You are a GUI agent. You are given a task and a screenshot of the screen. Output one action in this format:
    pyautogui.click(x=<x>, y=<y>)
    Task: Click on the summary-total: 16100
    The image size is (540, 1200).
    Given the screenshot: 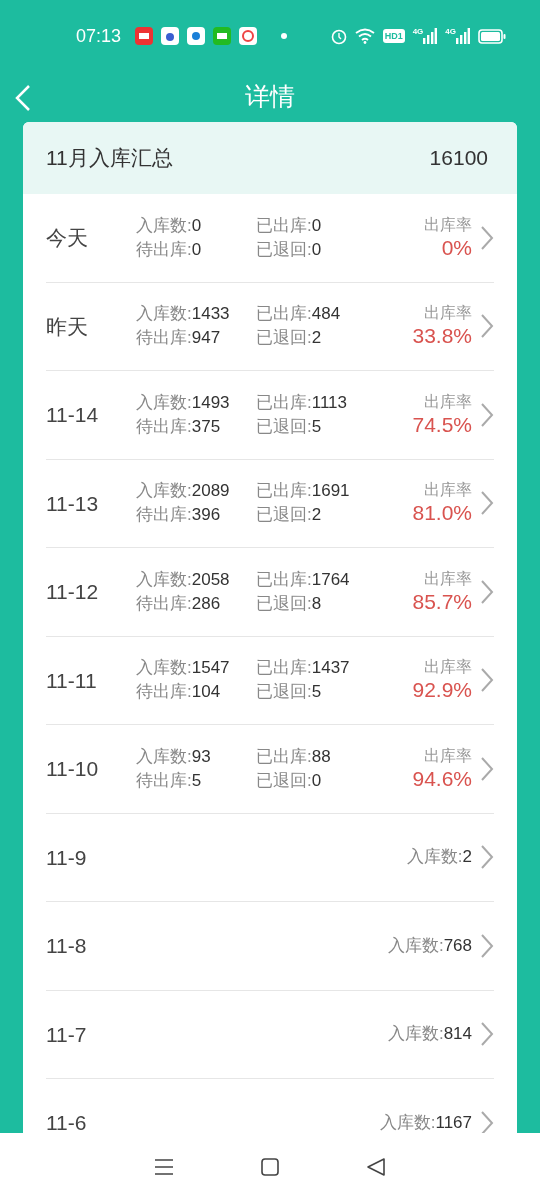 What is the action you would take?
    pyautogui.click(x=459, y=158)
    